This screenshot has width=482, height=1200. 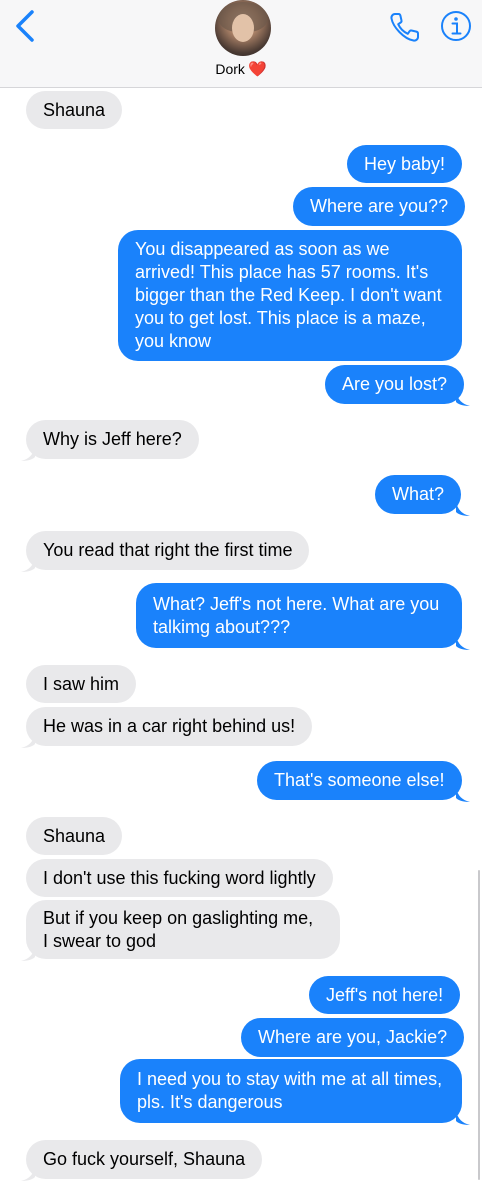 I want to click on heart-emoji: ❤️, so click(x=257, y=69).